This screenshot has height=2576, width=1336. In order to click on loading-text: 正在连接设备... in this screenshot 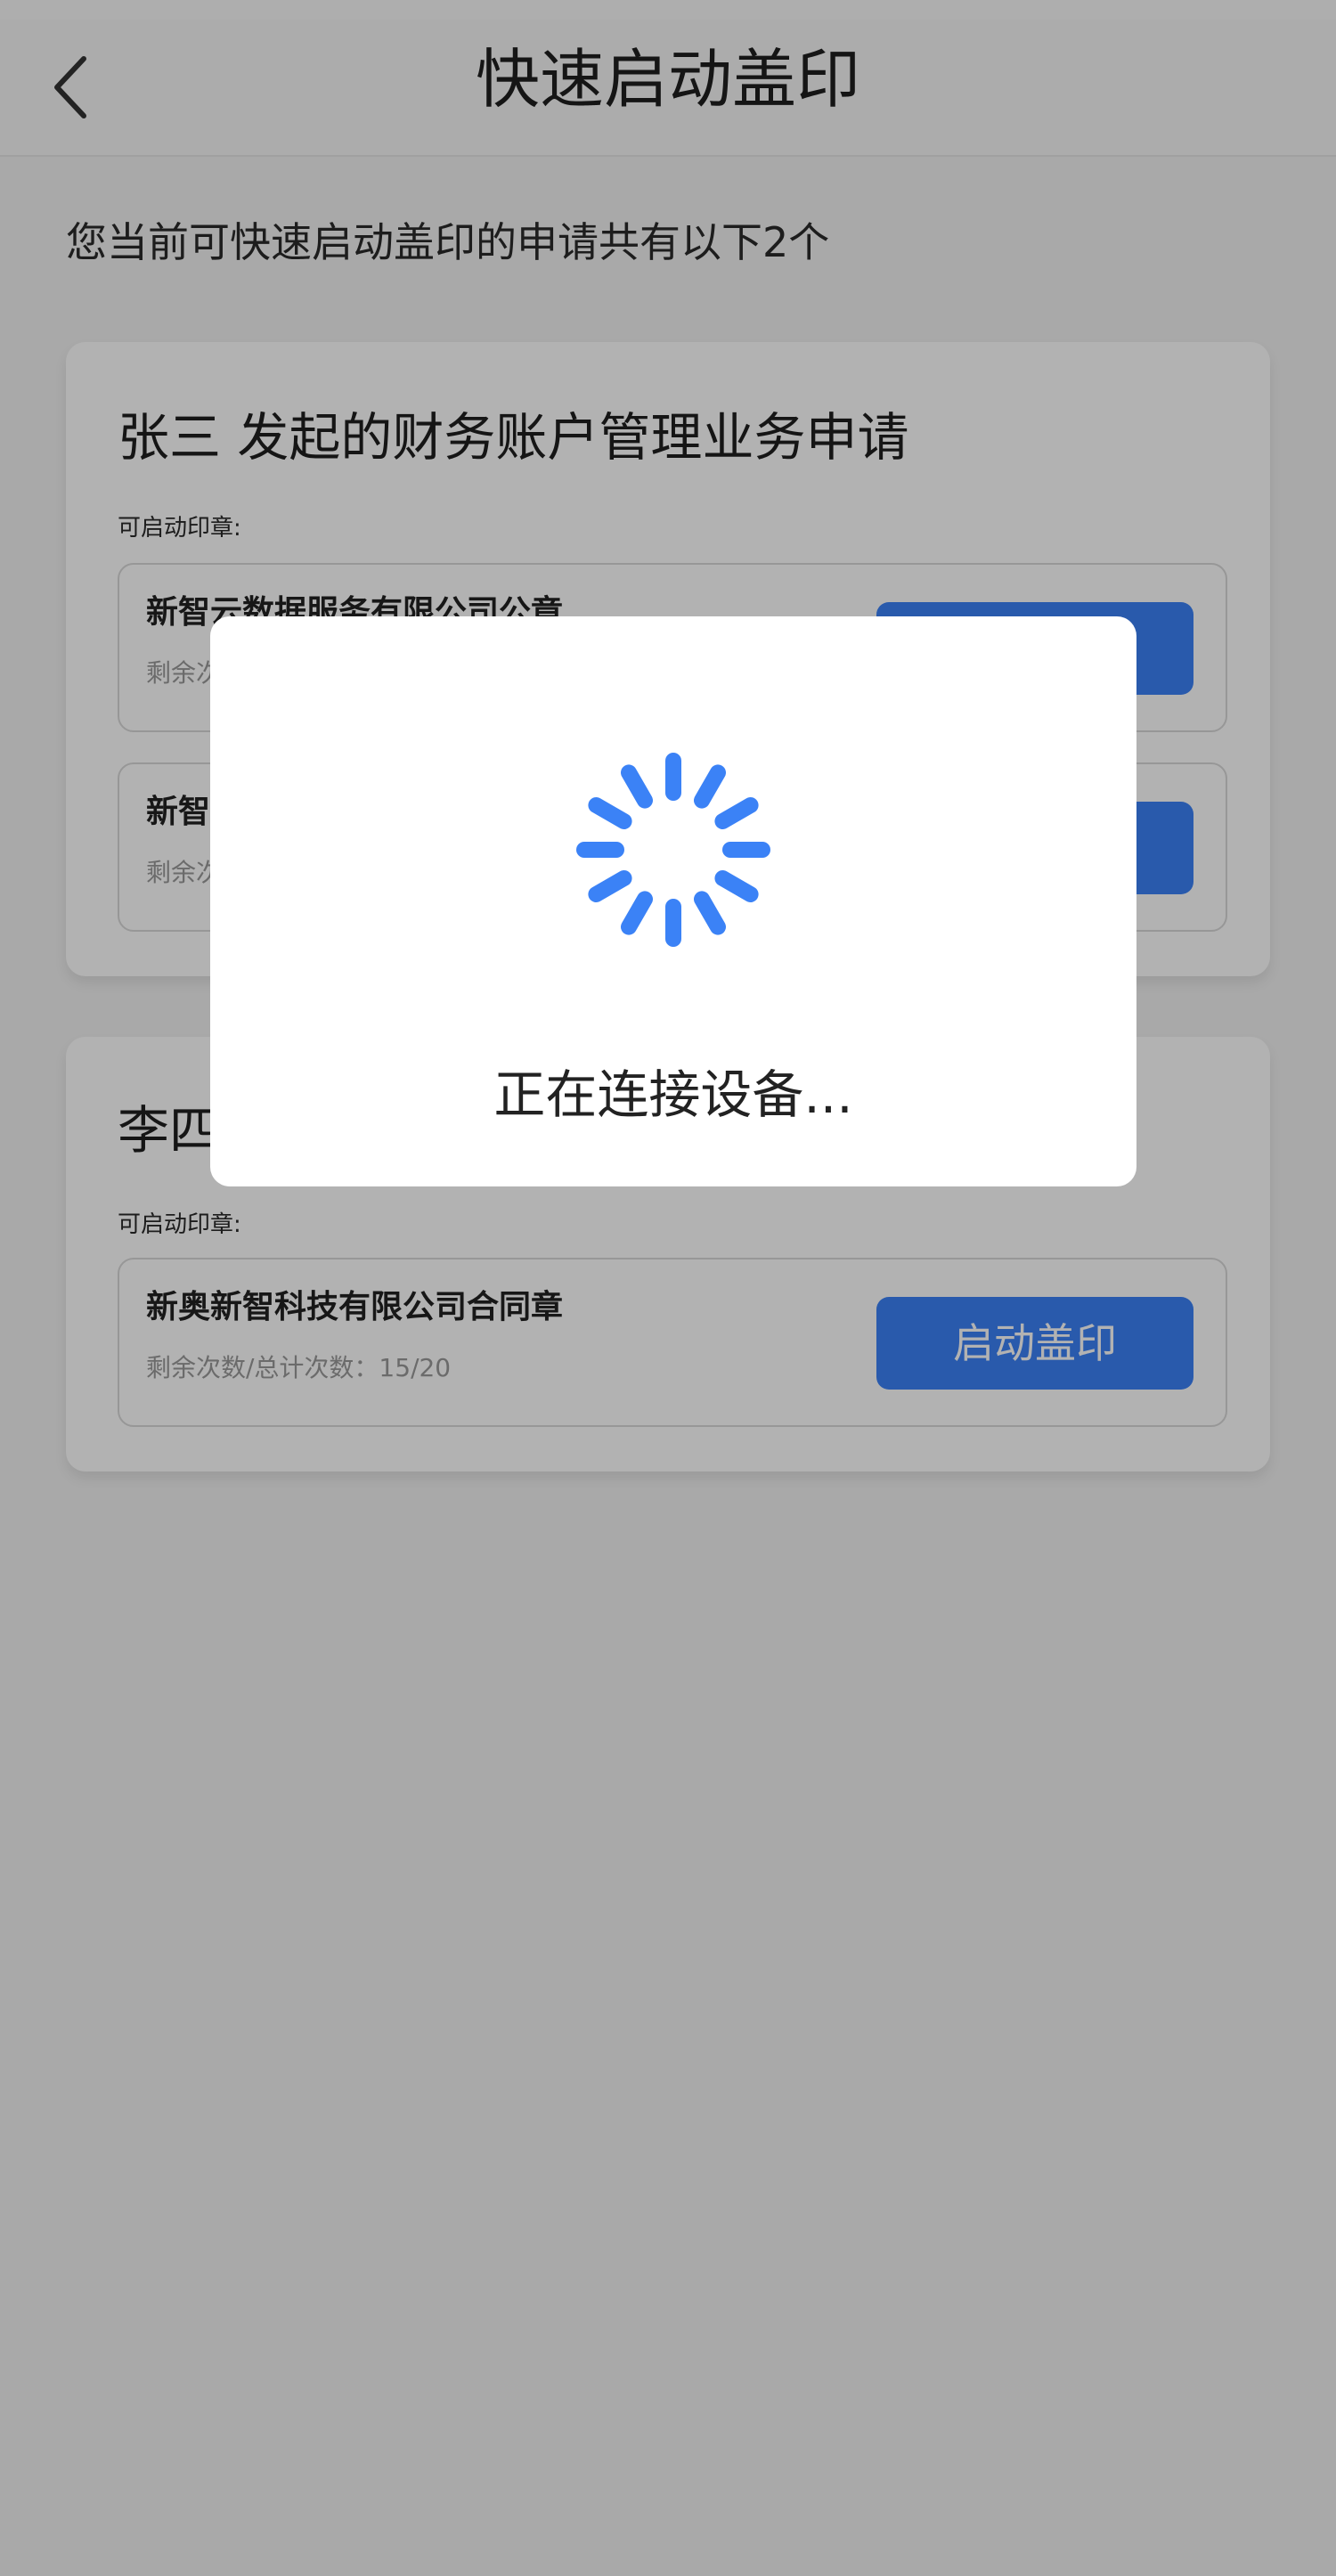, I will do `click(673, 1095)`.